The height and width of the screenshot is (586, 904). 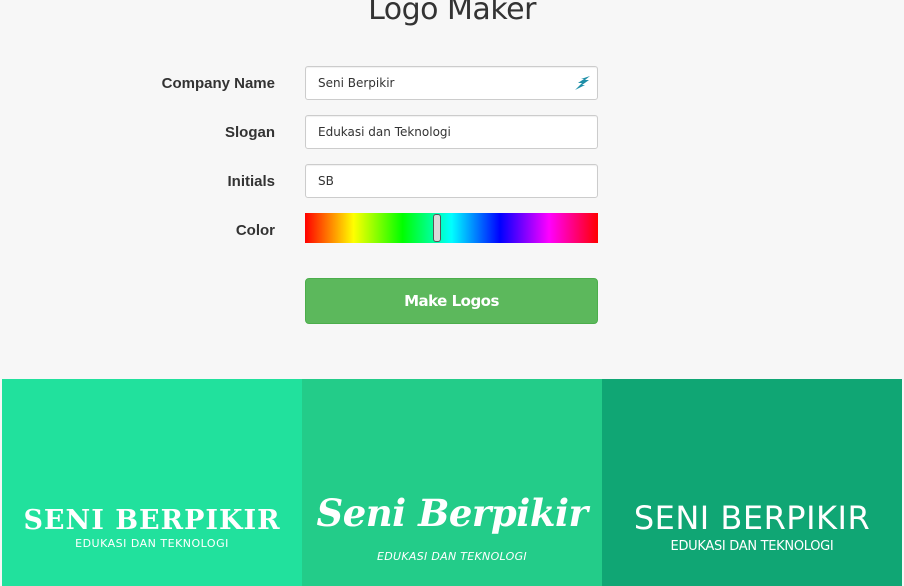 I want to click on page-title: Logo Maker, so click(x=452, y=13).